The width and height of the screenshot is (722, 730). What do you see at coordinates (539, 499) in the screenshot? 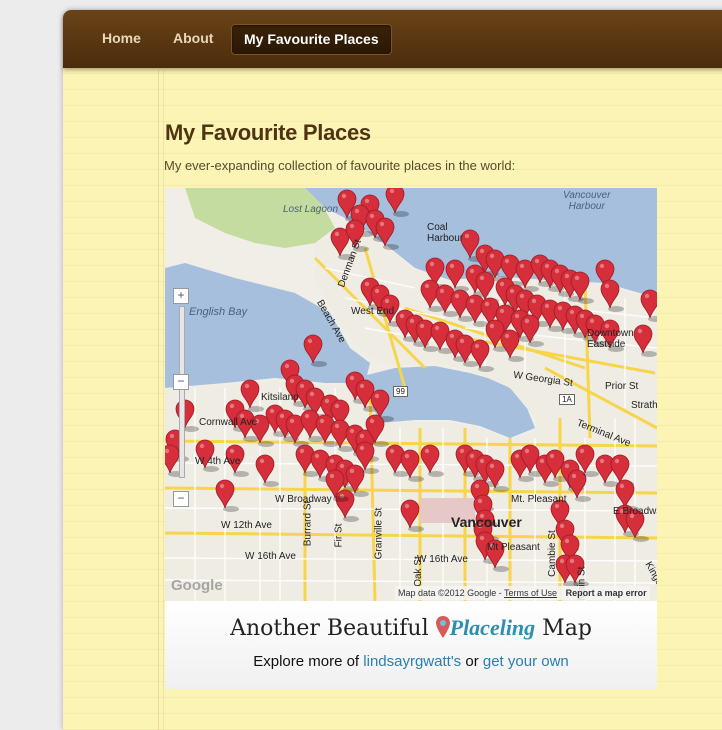
I see `map-label-mt-pleasant: Mt. Pleasant` at bounding box center [539, 499].